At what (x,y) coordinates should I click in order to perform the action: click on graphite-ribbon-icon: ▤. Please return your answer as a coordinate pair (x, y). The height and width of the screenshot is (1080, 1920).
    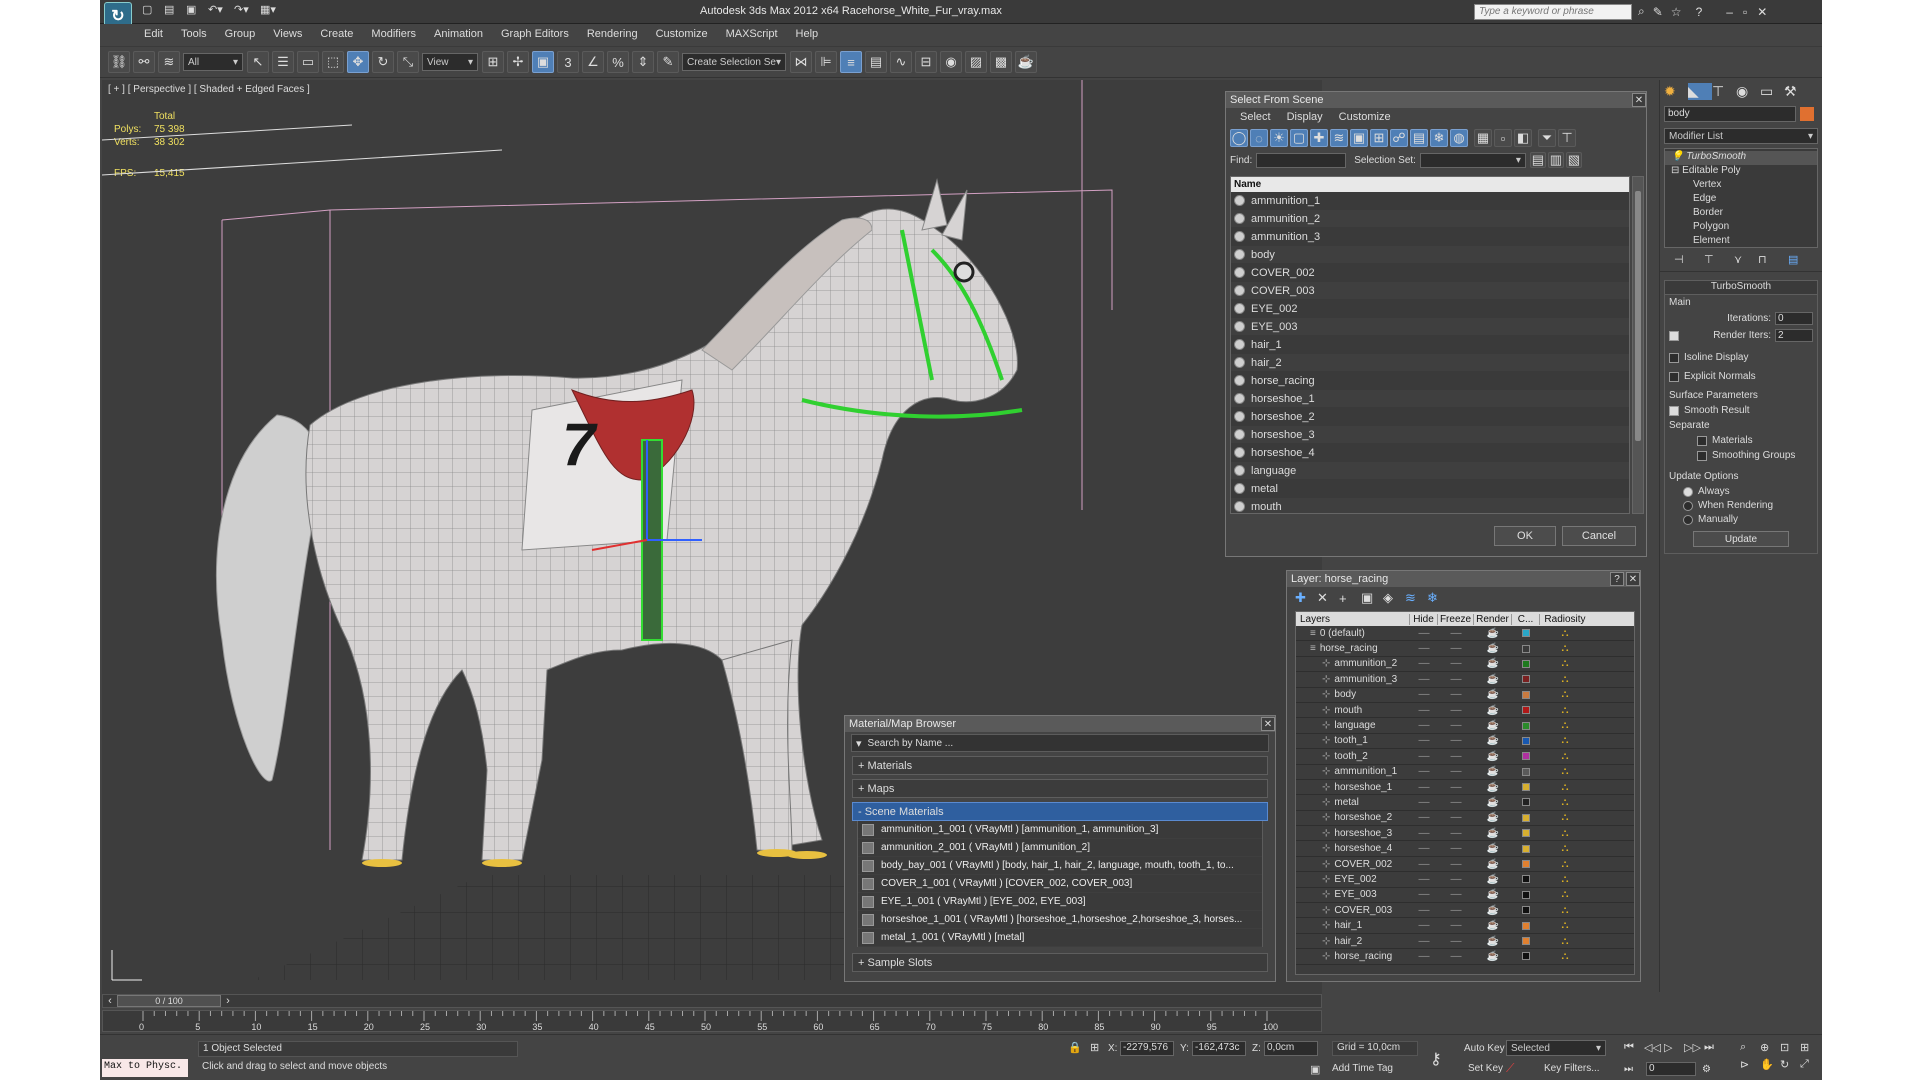
    Looking at the image, I should click on (876, 62).